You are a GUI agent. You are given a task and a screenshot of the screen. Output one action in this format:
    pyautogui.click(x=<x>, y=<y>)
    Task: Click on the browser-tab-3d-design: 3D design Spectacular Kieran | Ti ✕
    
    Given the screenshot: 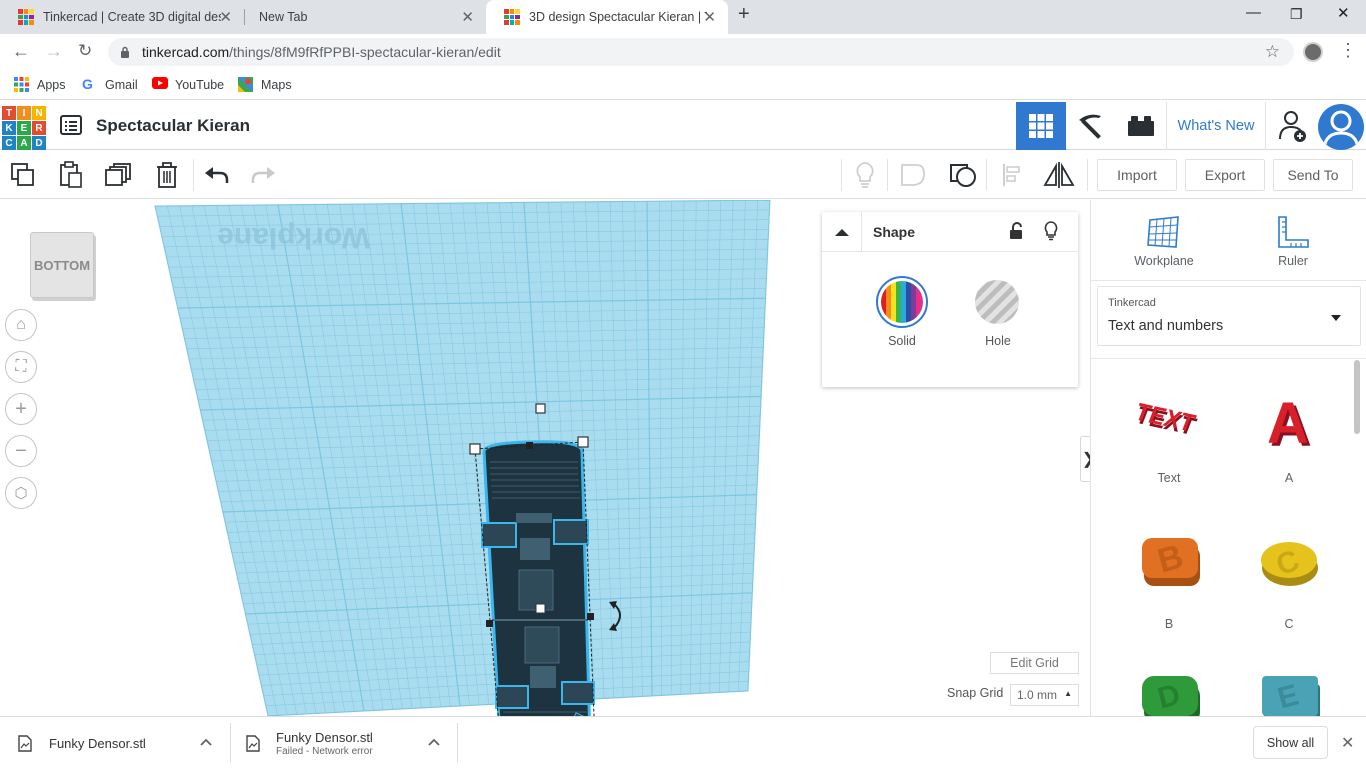 What is the action you would take?
    pyautogui.click(x=607, y=17)
    